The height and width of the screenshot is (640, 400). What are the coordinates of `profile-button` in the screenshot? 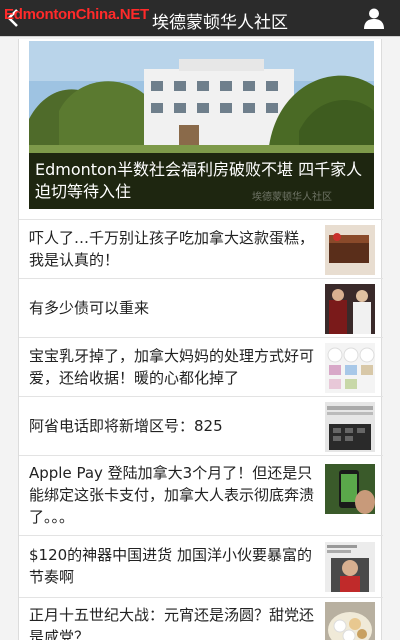 It's located at (374, 18).